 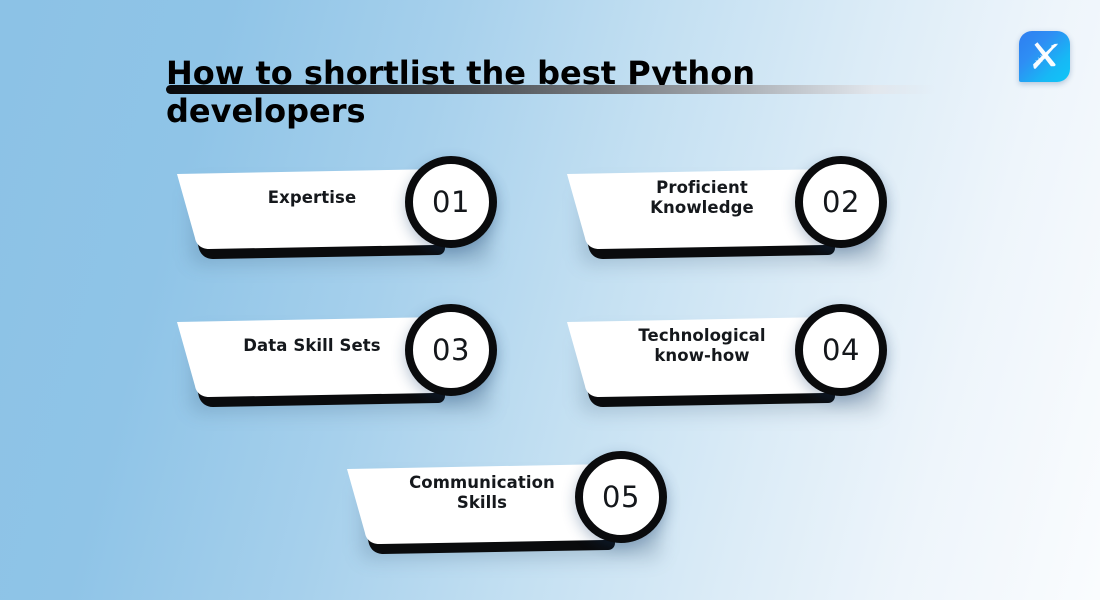 I want to click on card-number-badge: 03, so click(x=451, y=350).